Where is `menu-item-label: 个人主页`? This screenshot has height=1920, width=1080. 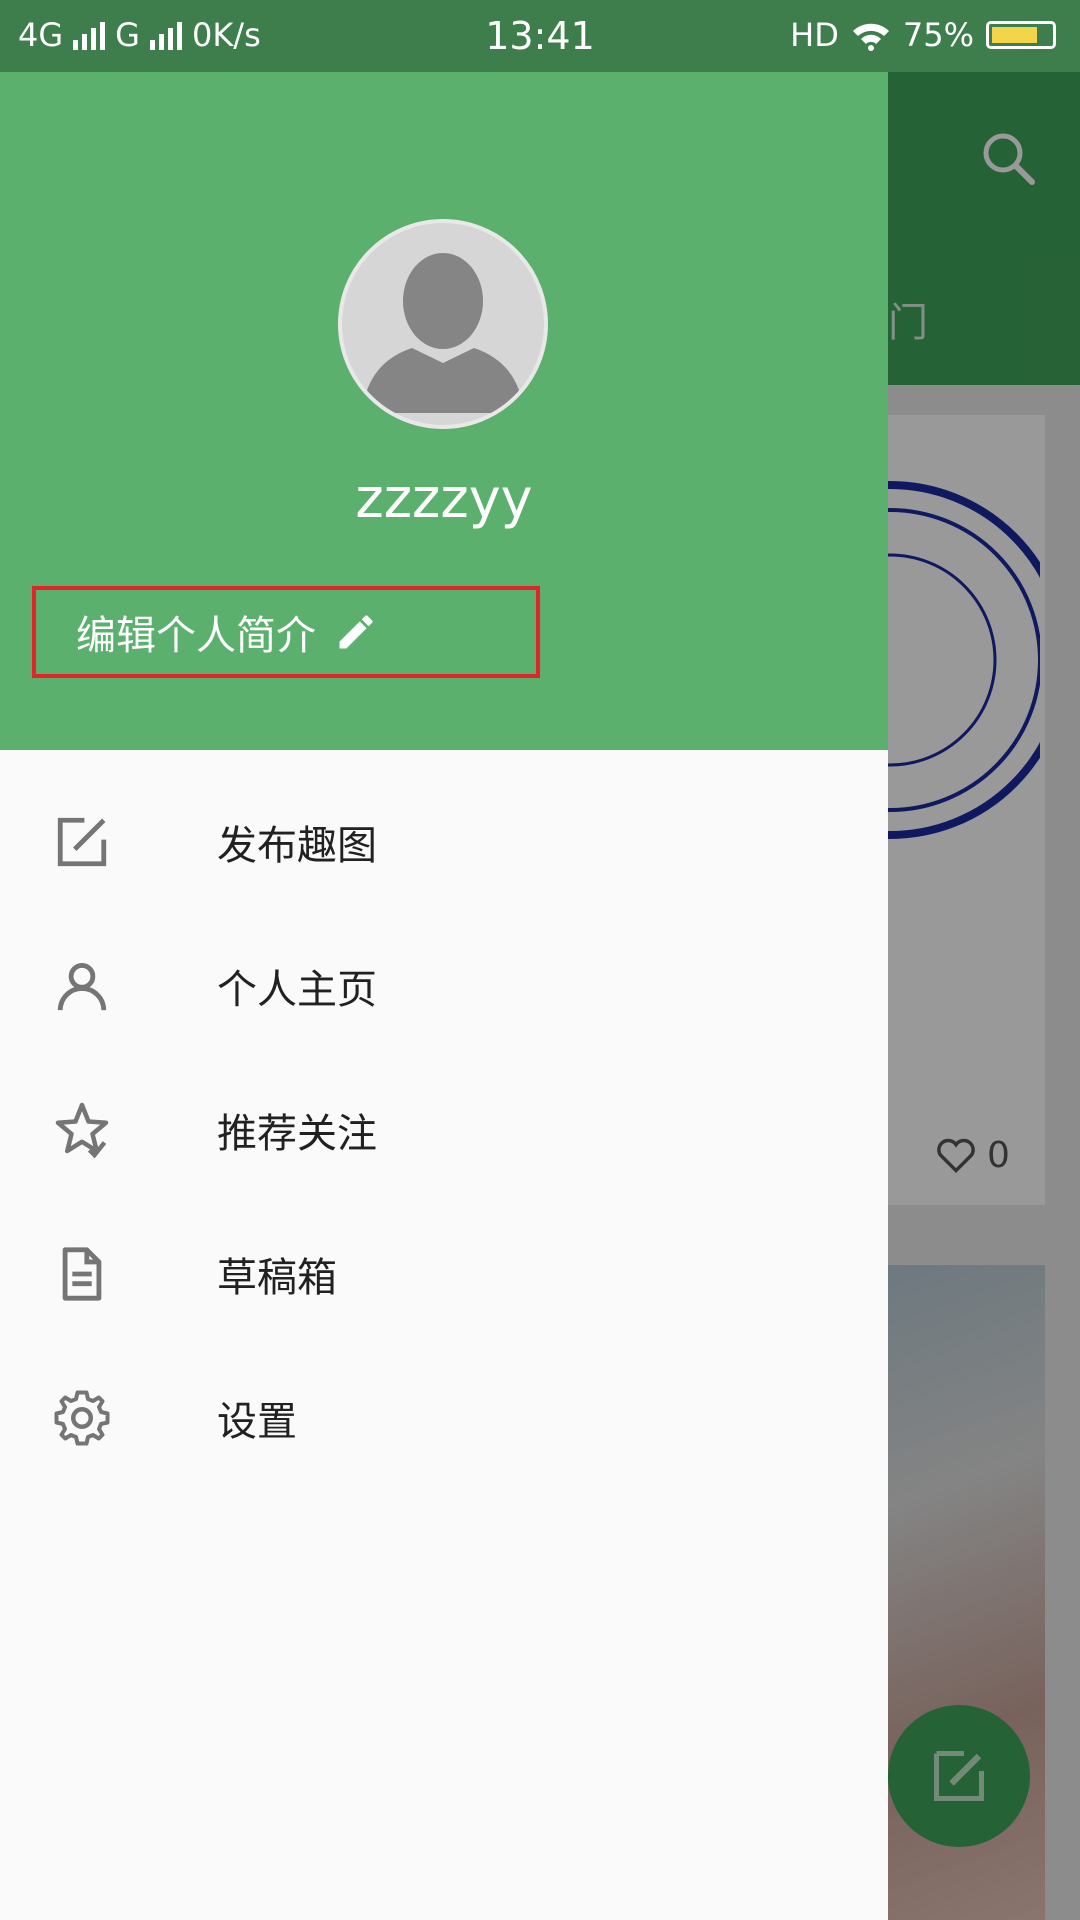
menu-item-label: 个人主页 is located at coordinates (297, 990).